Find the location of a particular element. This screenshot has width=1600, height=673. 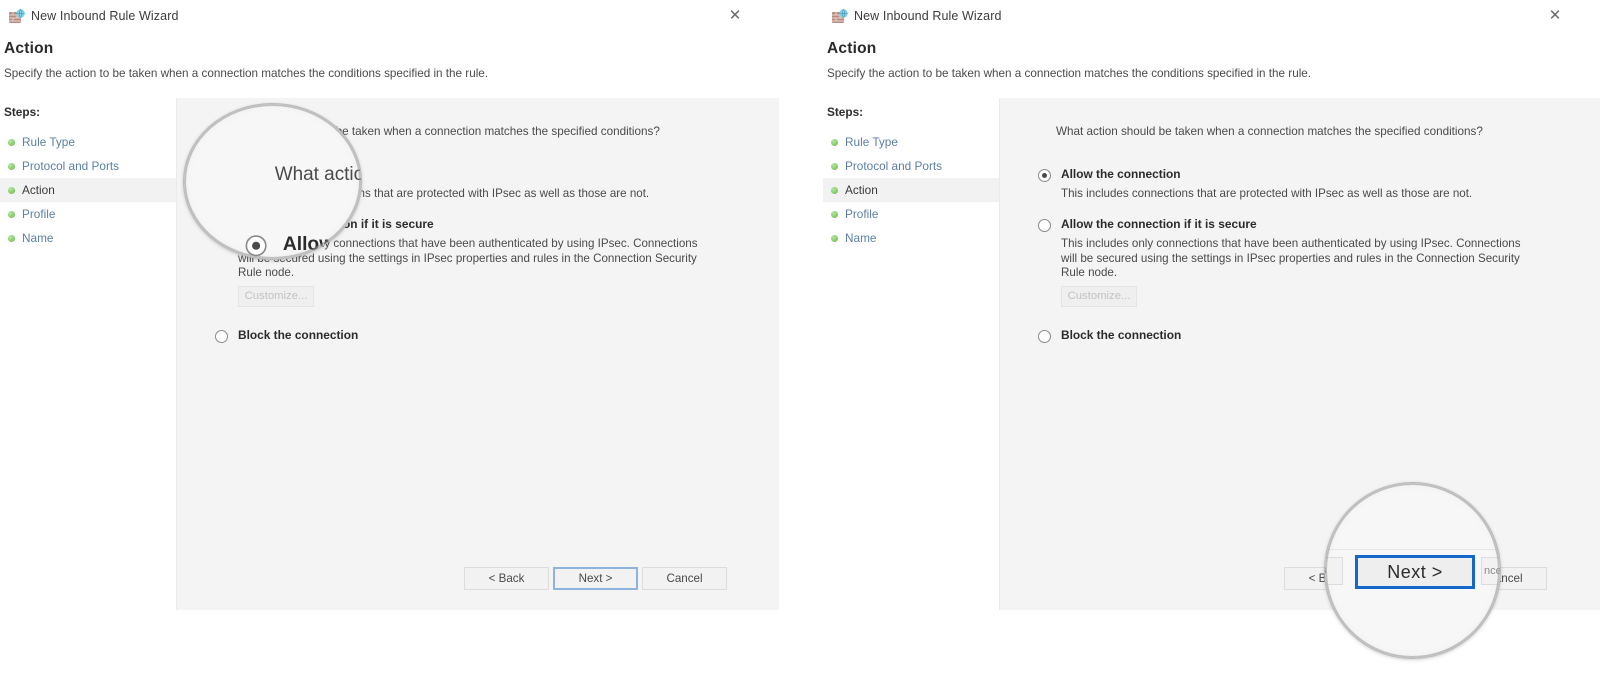

zoom-cancel-button: ncel is located at coordinates (1490, 571).